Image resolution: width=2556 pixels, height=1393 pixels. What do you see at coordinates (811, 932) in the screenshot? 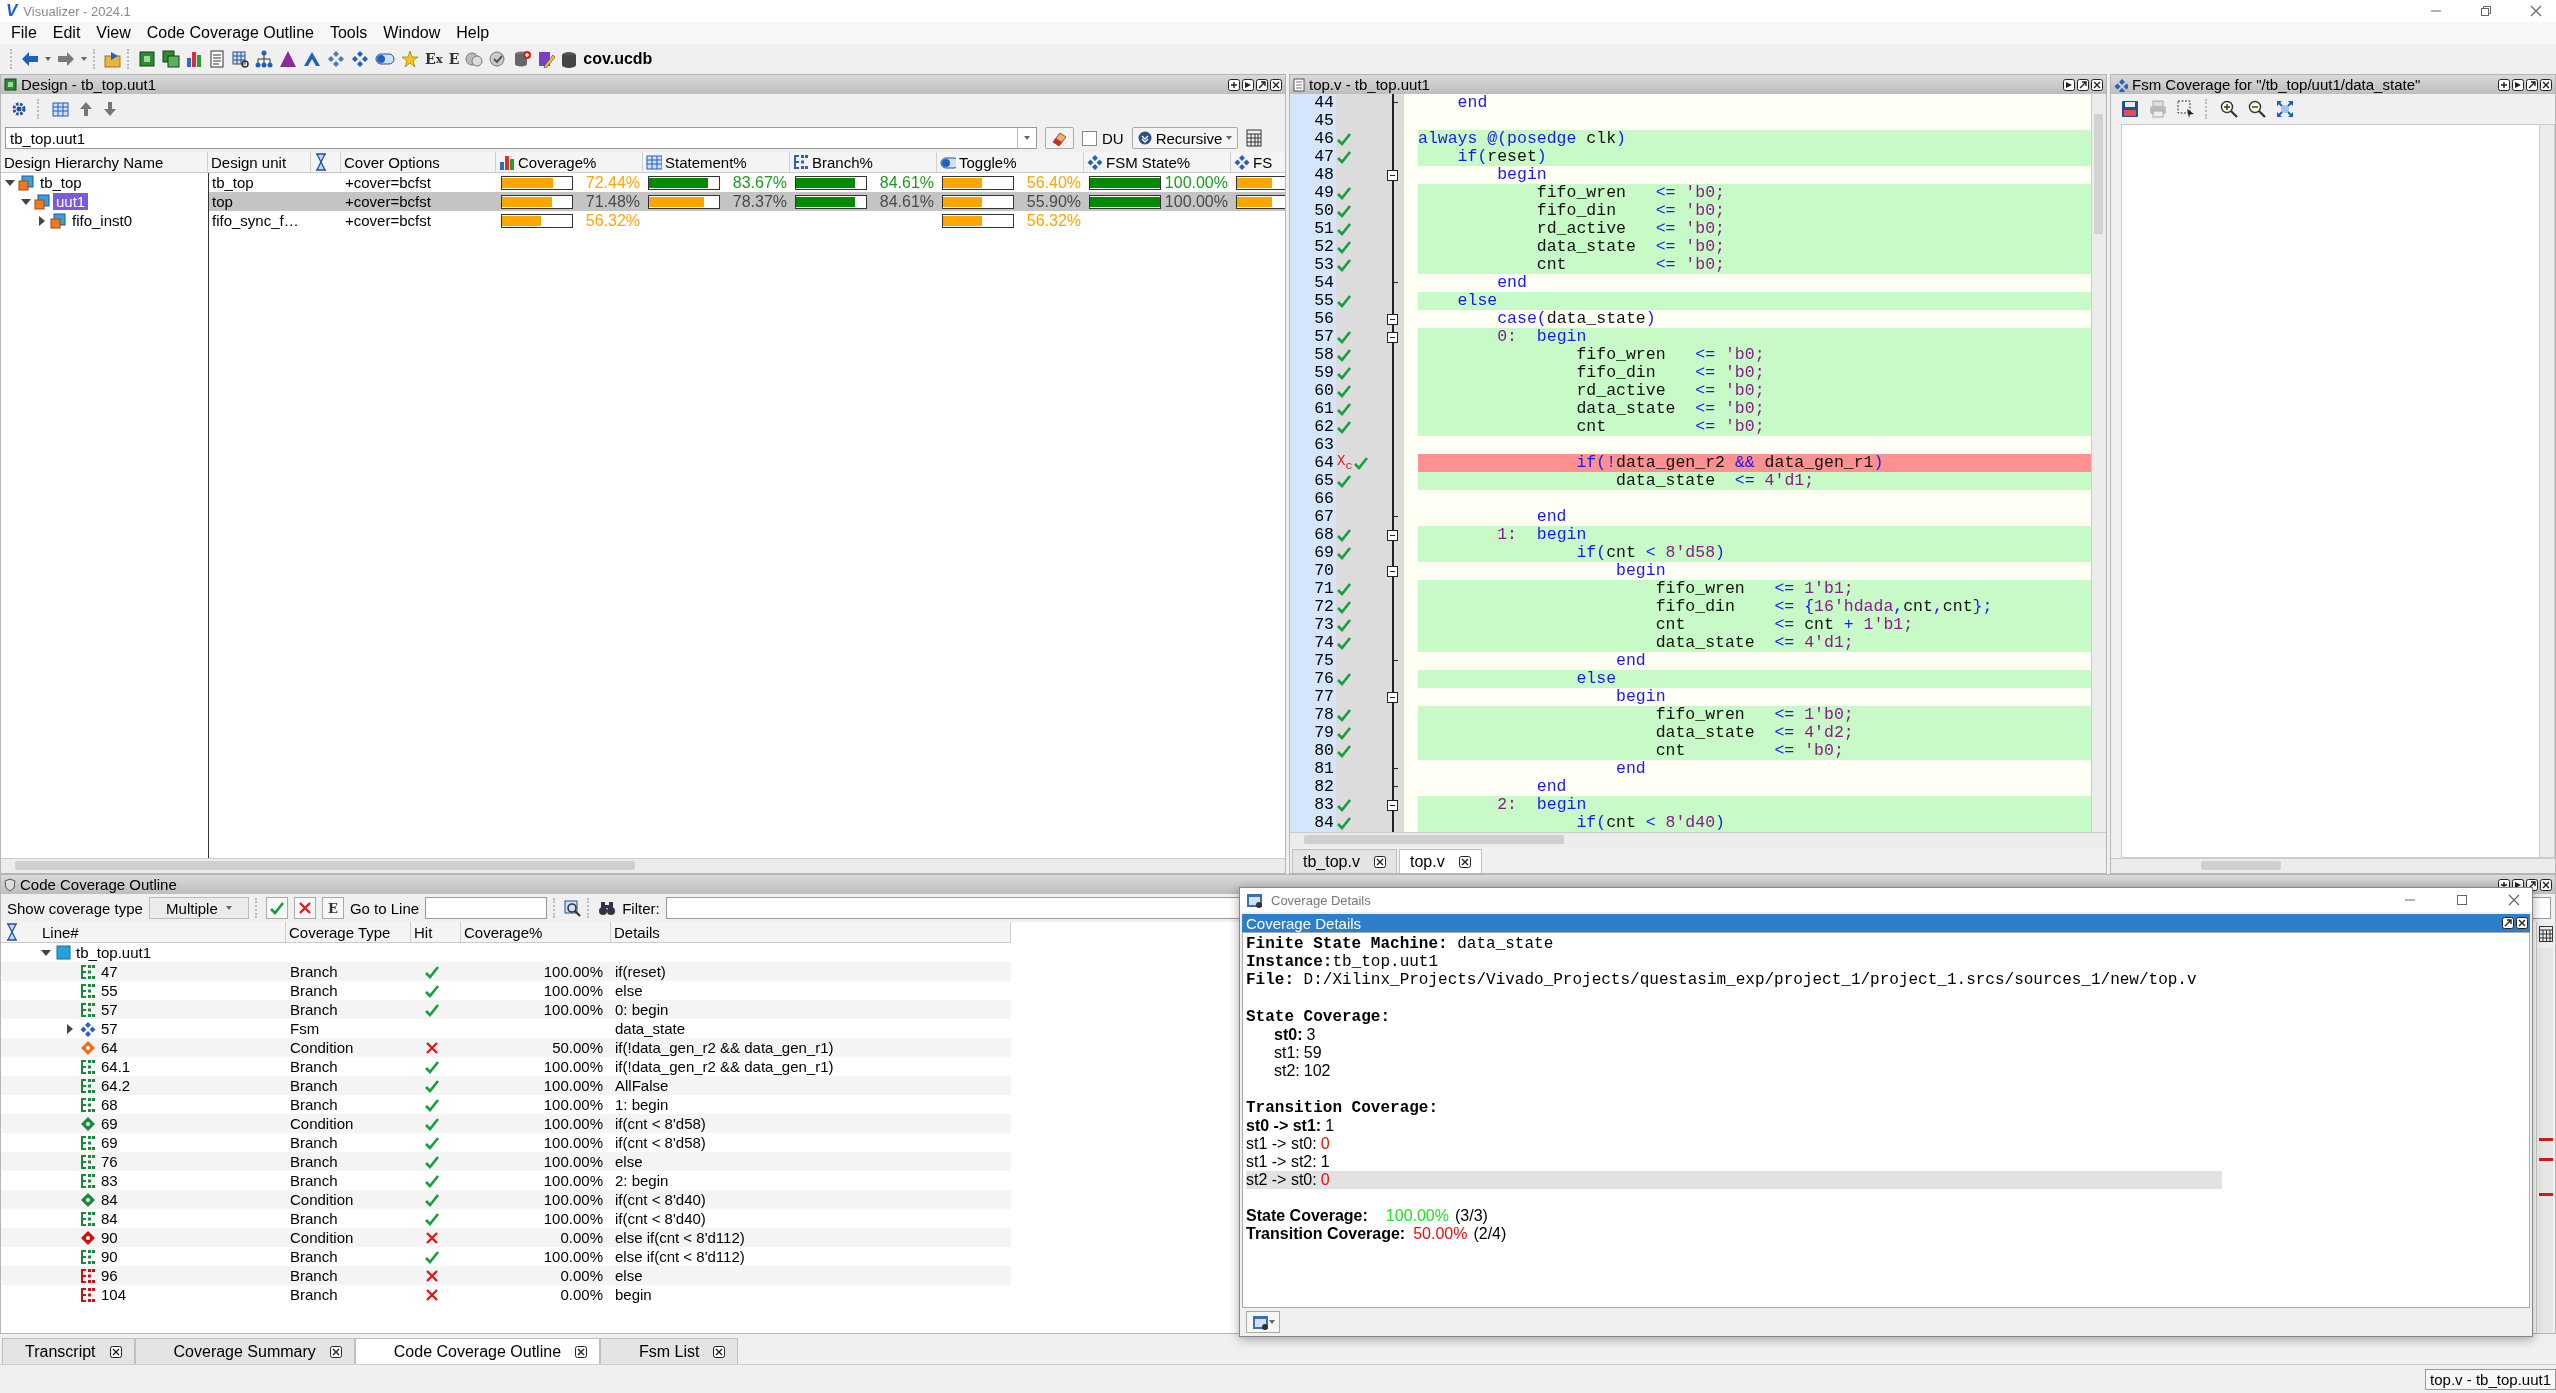
I see `column-header: Details` at bounding box center [811, 932].